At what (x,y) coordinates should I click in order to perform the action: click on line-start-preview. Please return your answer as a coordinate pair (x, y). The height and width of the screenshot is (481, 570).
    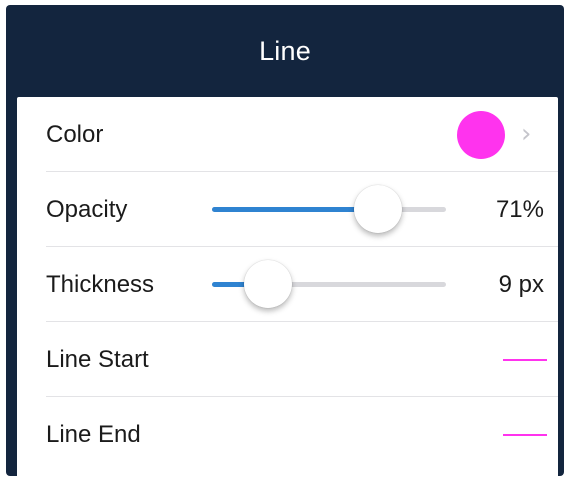
    Looking at the image, I should click on (525, 360).